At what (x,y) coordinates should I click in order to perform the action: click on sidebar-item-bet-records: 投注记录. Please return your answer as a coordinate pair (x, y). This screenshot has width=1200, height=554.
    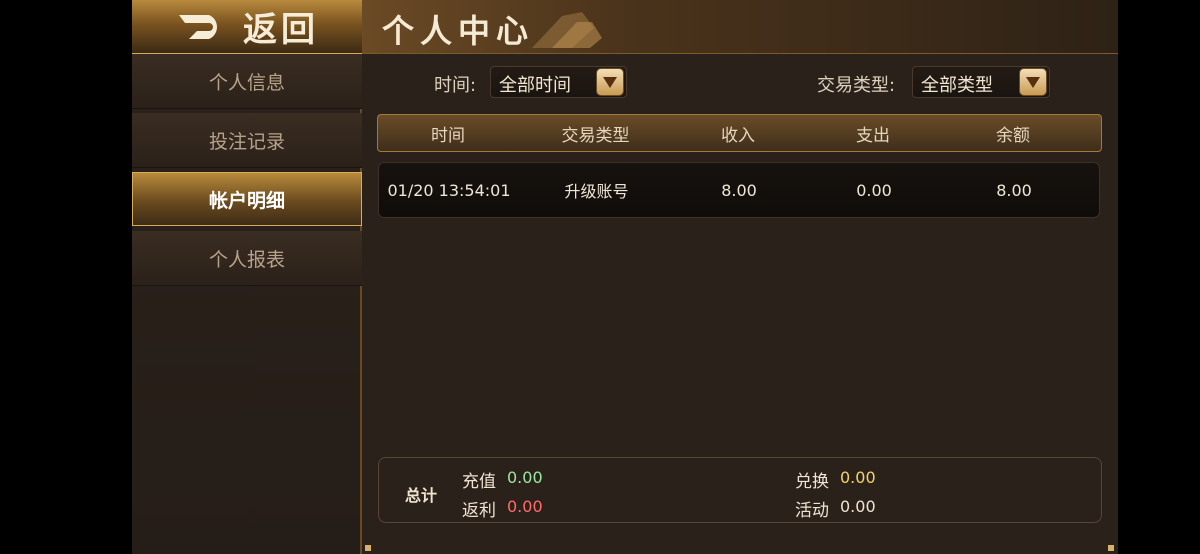
    Looking at the image, I should click on (247, 140).